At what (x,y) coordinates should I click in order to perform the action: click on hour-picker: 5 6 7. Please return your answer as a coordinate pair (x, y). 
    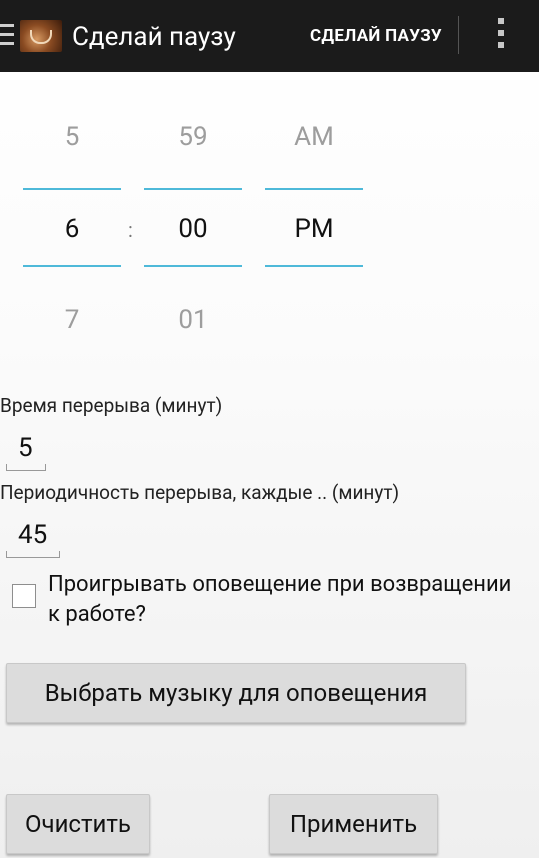
    Looking at the image, I should click on (72, 180).